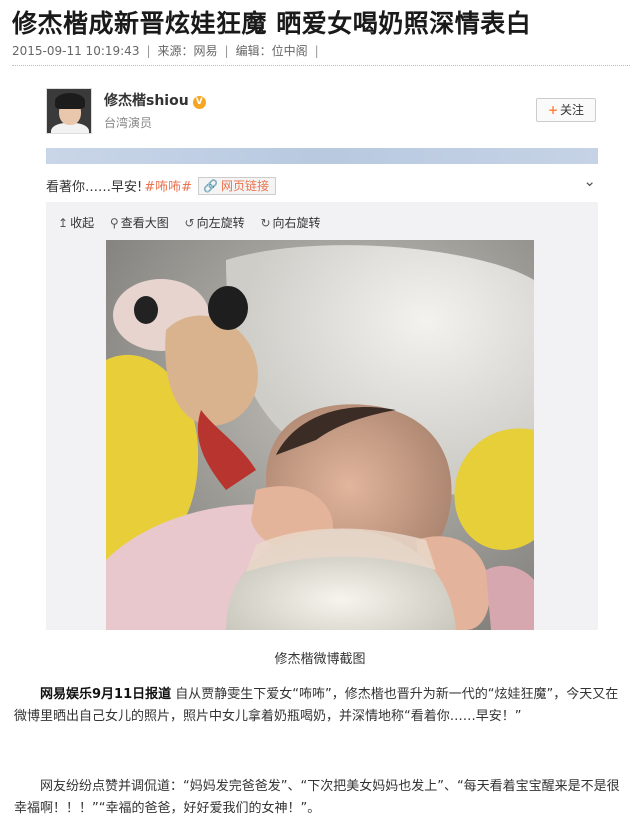  I want to click on publish-datetime: 2015-09-11 10:19:43, so click(76, 51).